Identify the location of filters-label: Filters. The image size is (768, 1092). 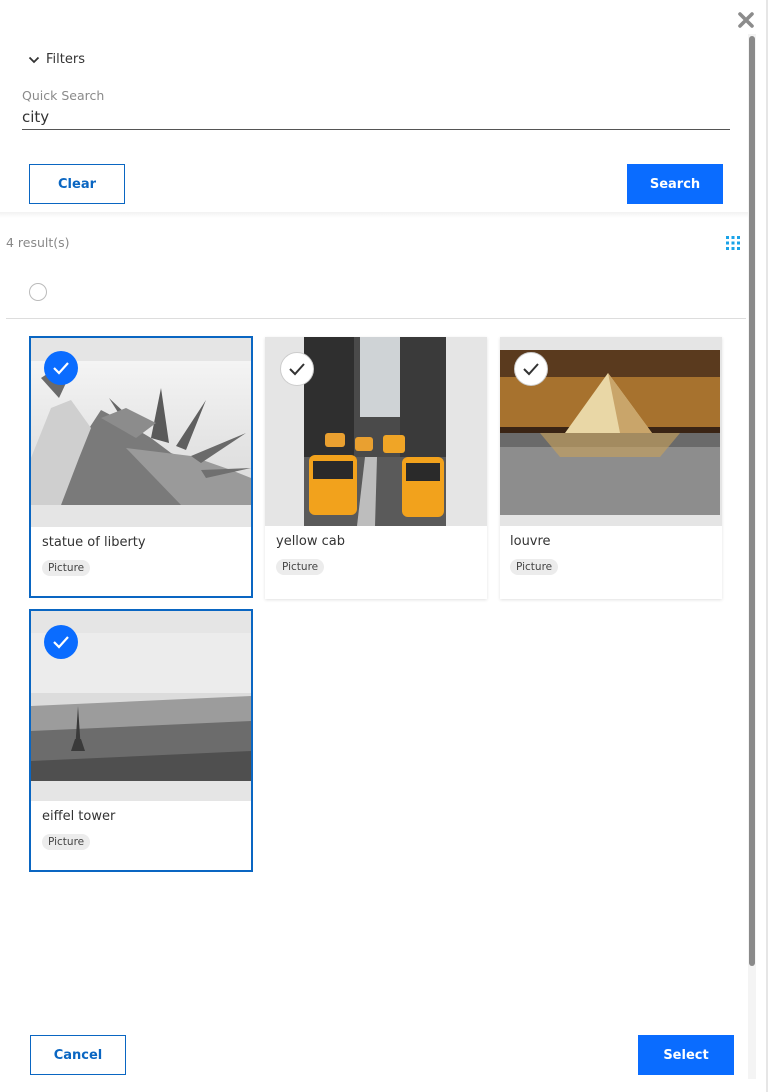
(65, 59).